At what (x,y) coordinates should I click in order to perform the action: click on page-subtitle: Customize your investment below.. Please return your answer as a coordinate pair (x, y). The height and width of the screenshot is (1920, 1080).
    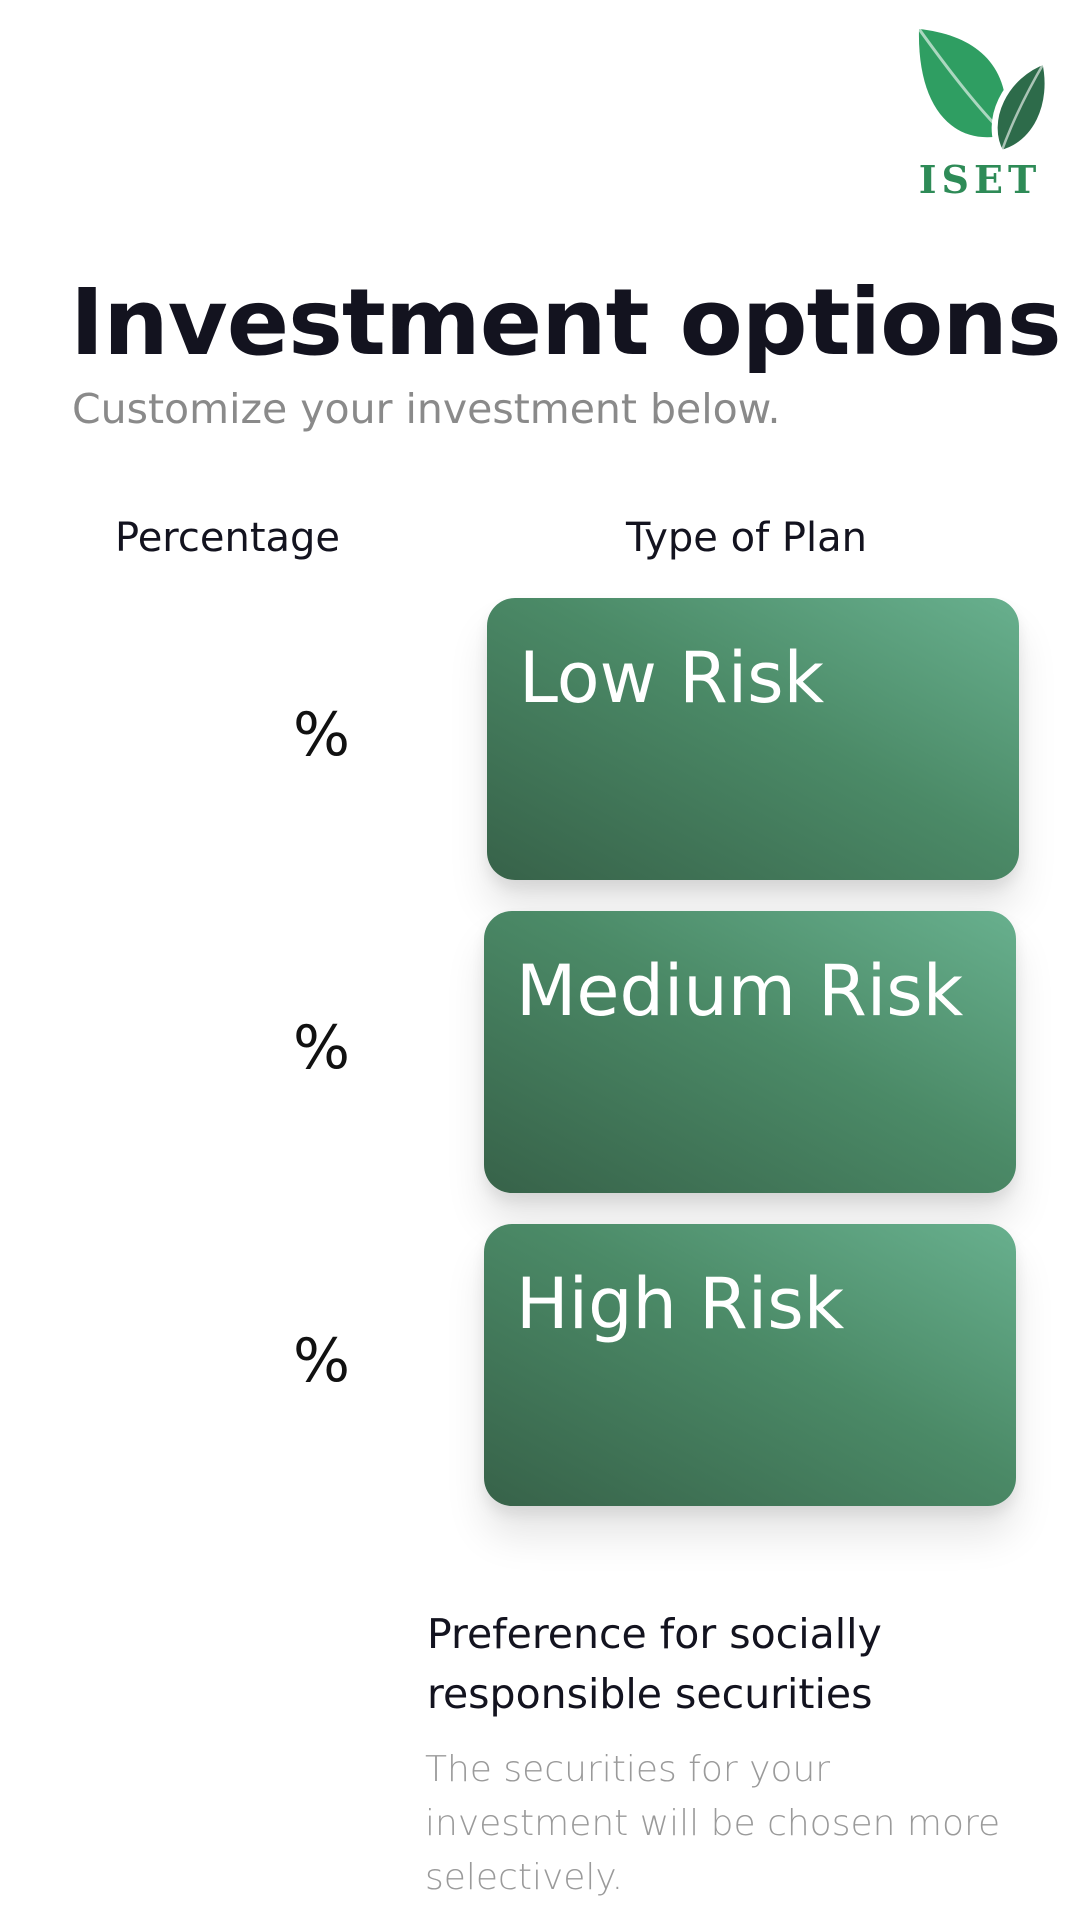
    Looking at the image, I should click on (426, 409).